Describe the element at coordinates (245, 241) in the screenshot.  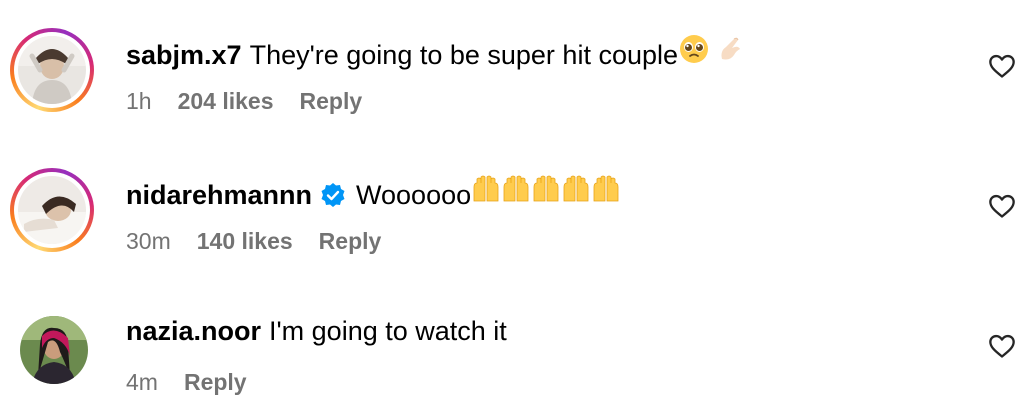
I see `comment-likes-count: 140 likes` at that location.